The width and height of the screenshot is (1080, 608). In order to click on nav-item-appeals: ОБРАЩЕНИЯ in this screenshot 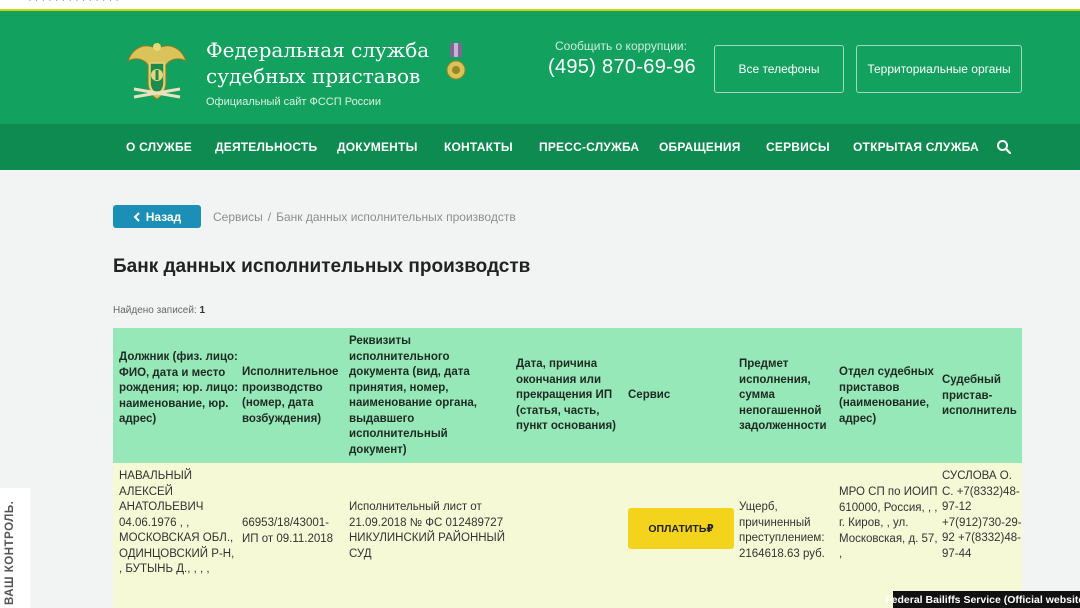, I will do `click(700, 147)`.